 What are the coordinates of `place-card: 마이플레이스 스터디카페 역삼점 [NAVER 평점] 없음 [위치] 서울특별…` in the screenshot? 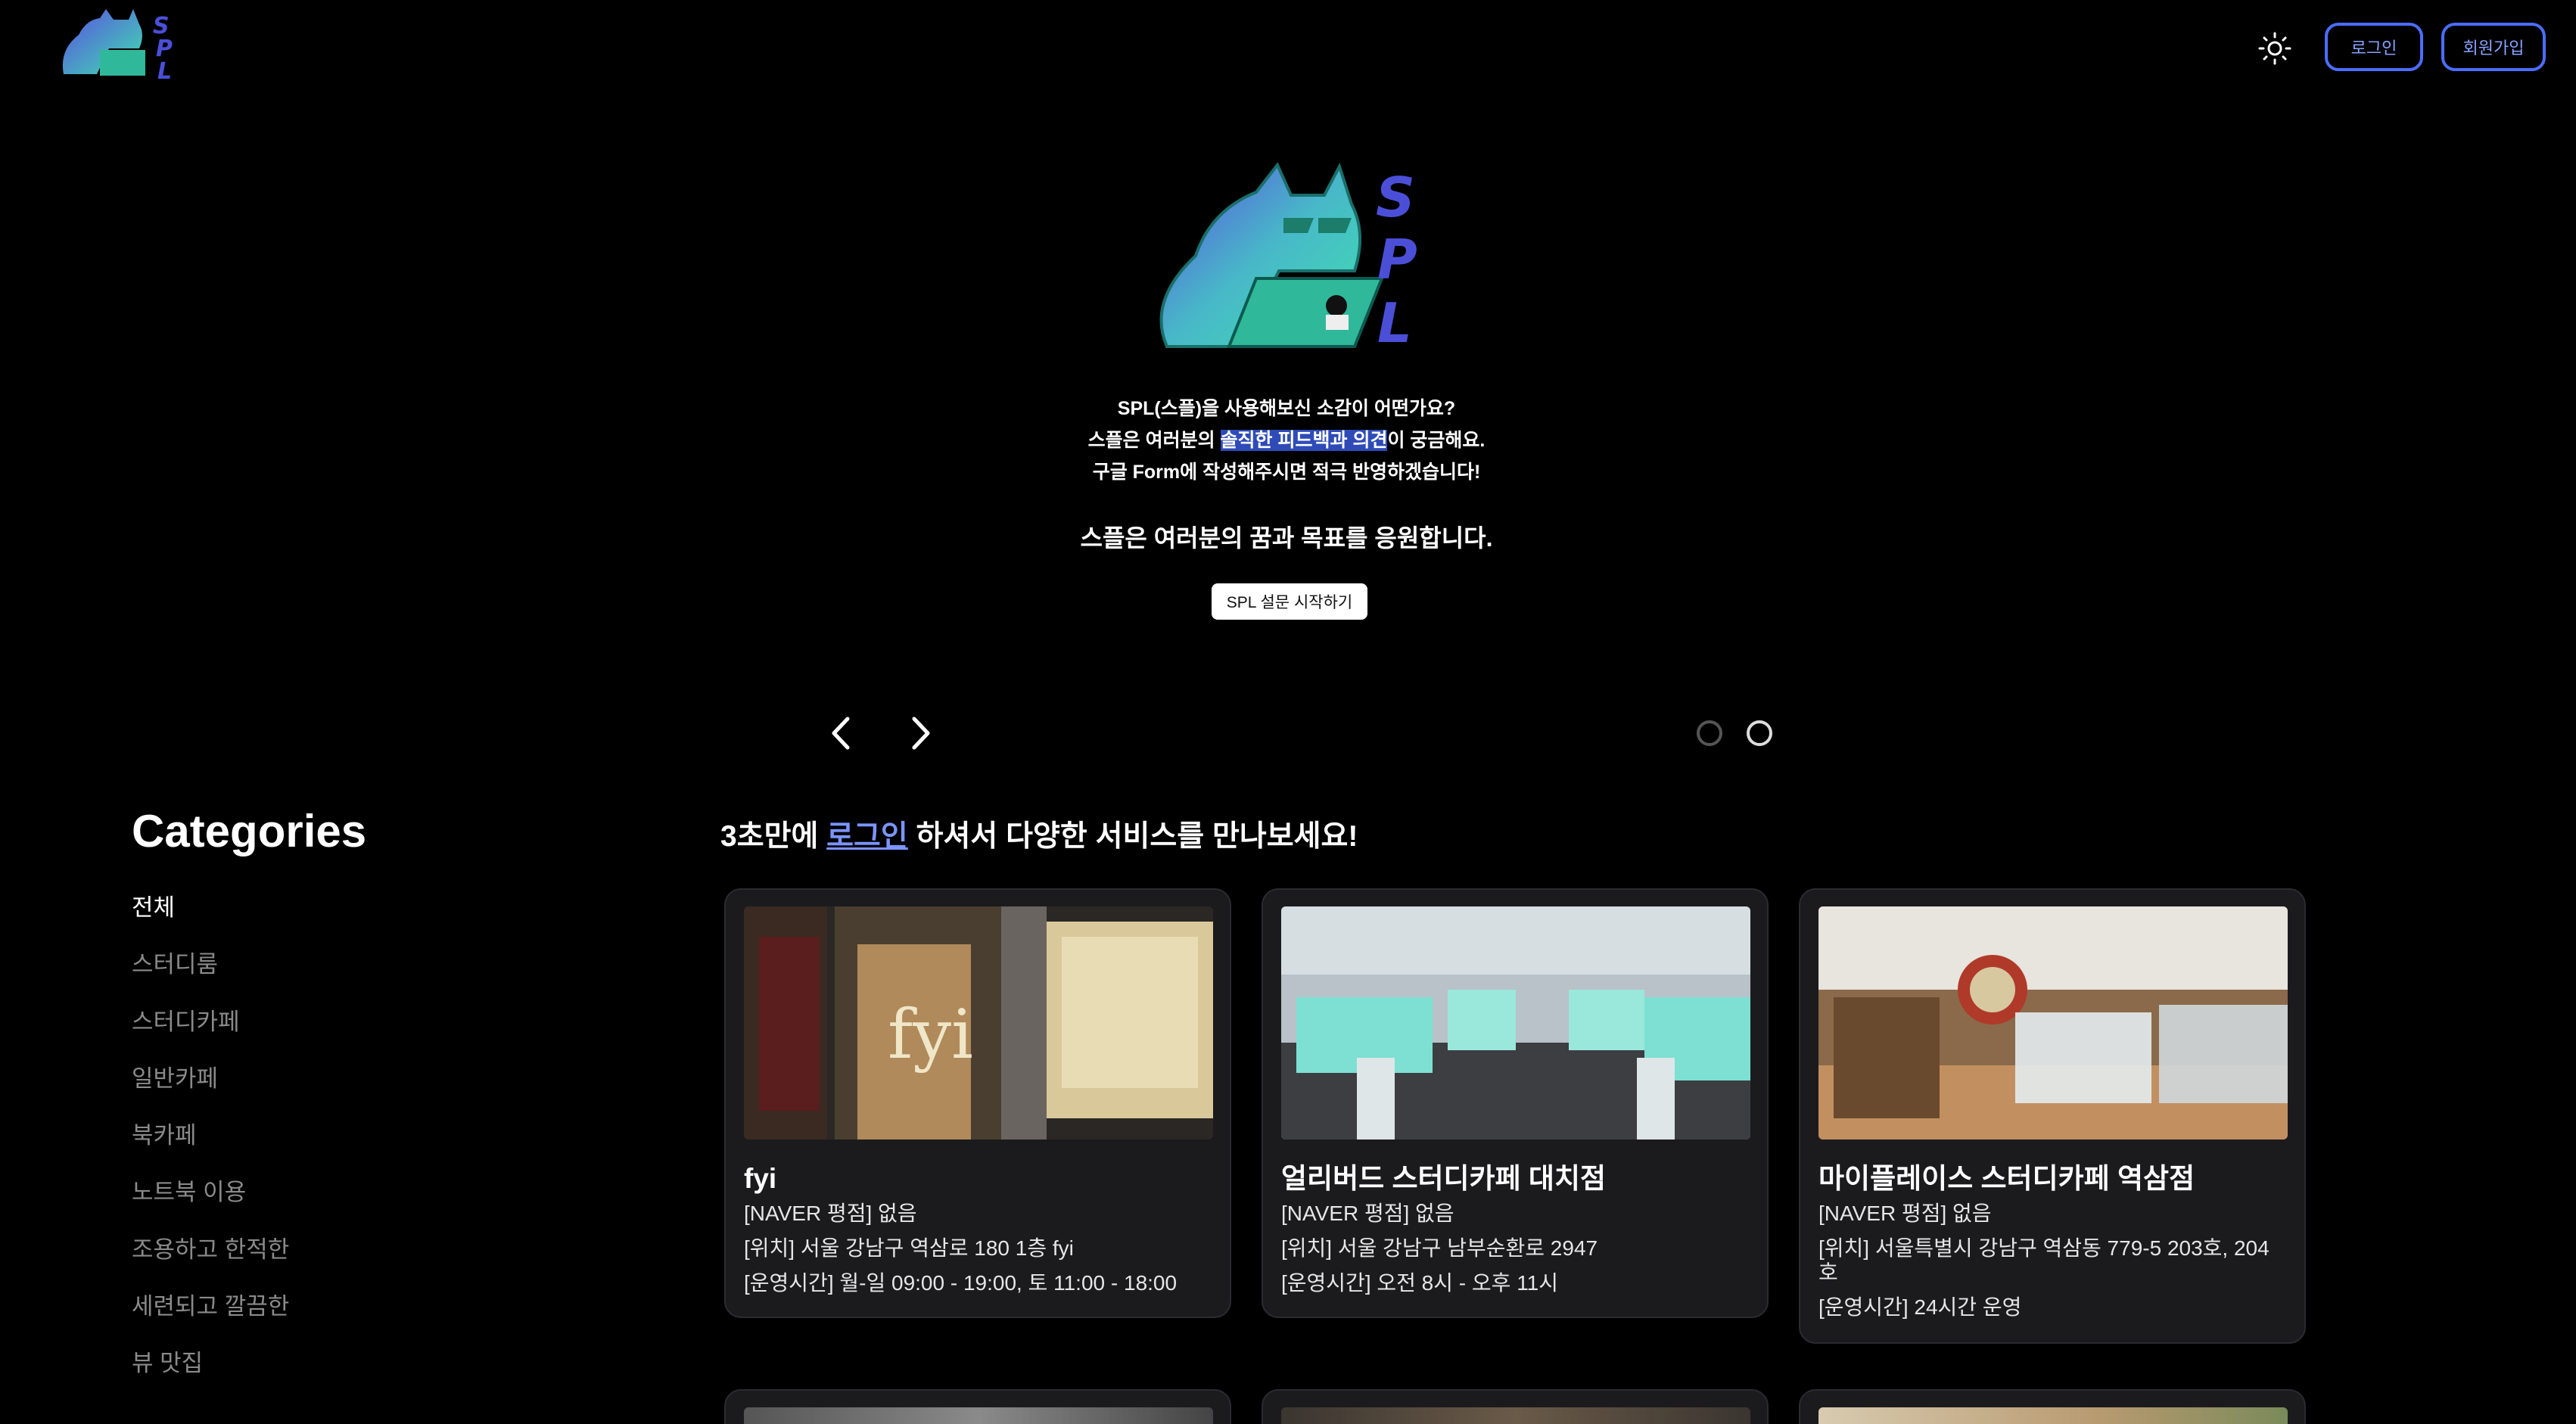 It's located at (2052, 1116).